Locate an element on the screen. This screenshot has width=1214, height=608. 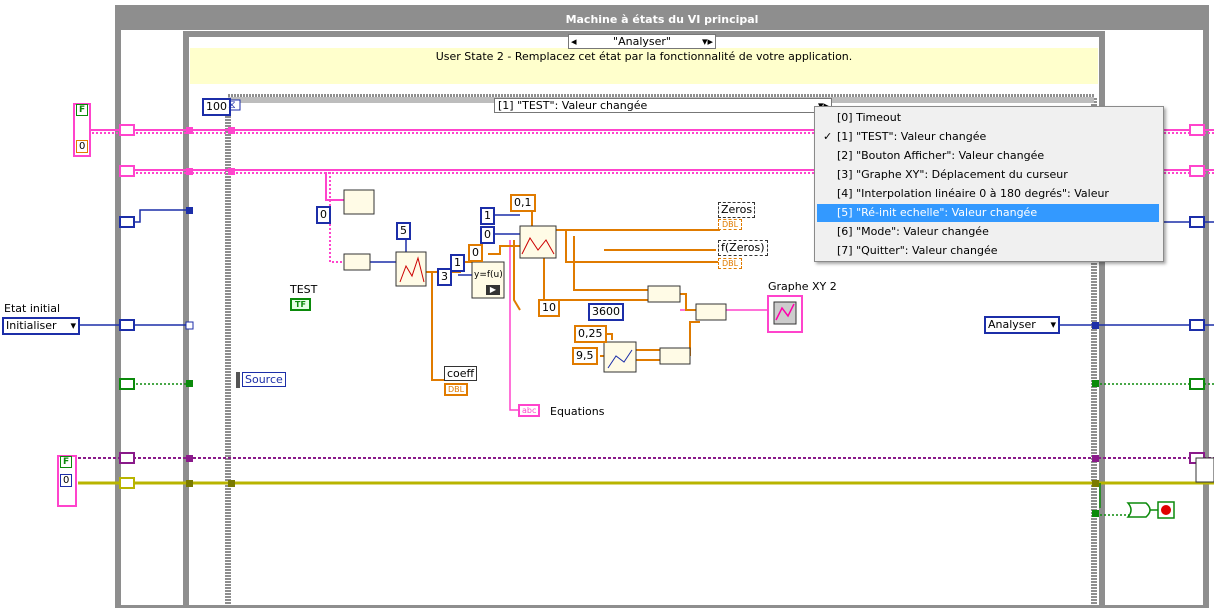
test-label: TEST is located at coordinates (304, 289).